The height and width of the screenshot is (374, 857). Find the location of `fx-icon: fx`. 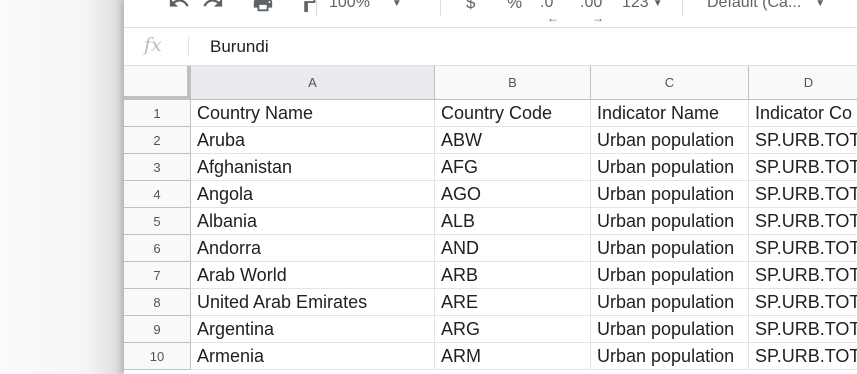

fx-icon: fx is located at coordinates (153, 45).